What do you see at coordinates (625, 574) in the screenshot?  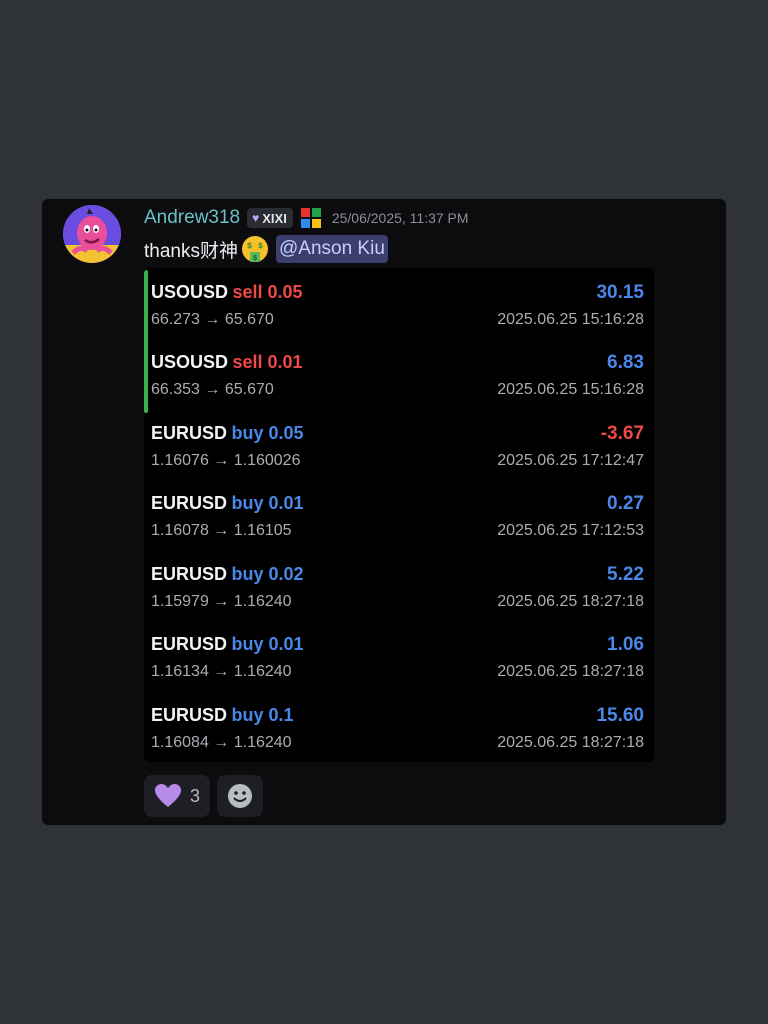 I see `trade-pnl: 5.22` at bounding box center [625, 574].